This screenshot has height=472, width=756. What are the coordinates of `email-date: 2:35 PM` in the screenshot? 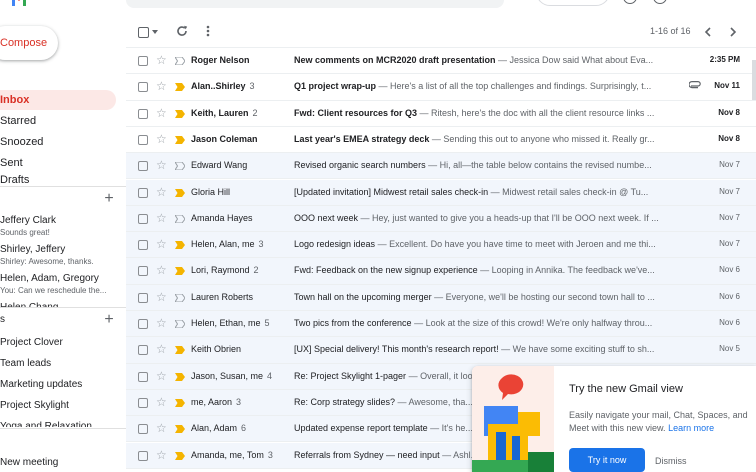 It's located at (724, 59).